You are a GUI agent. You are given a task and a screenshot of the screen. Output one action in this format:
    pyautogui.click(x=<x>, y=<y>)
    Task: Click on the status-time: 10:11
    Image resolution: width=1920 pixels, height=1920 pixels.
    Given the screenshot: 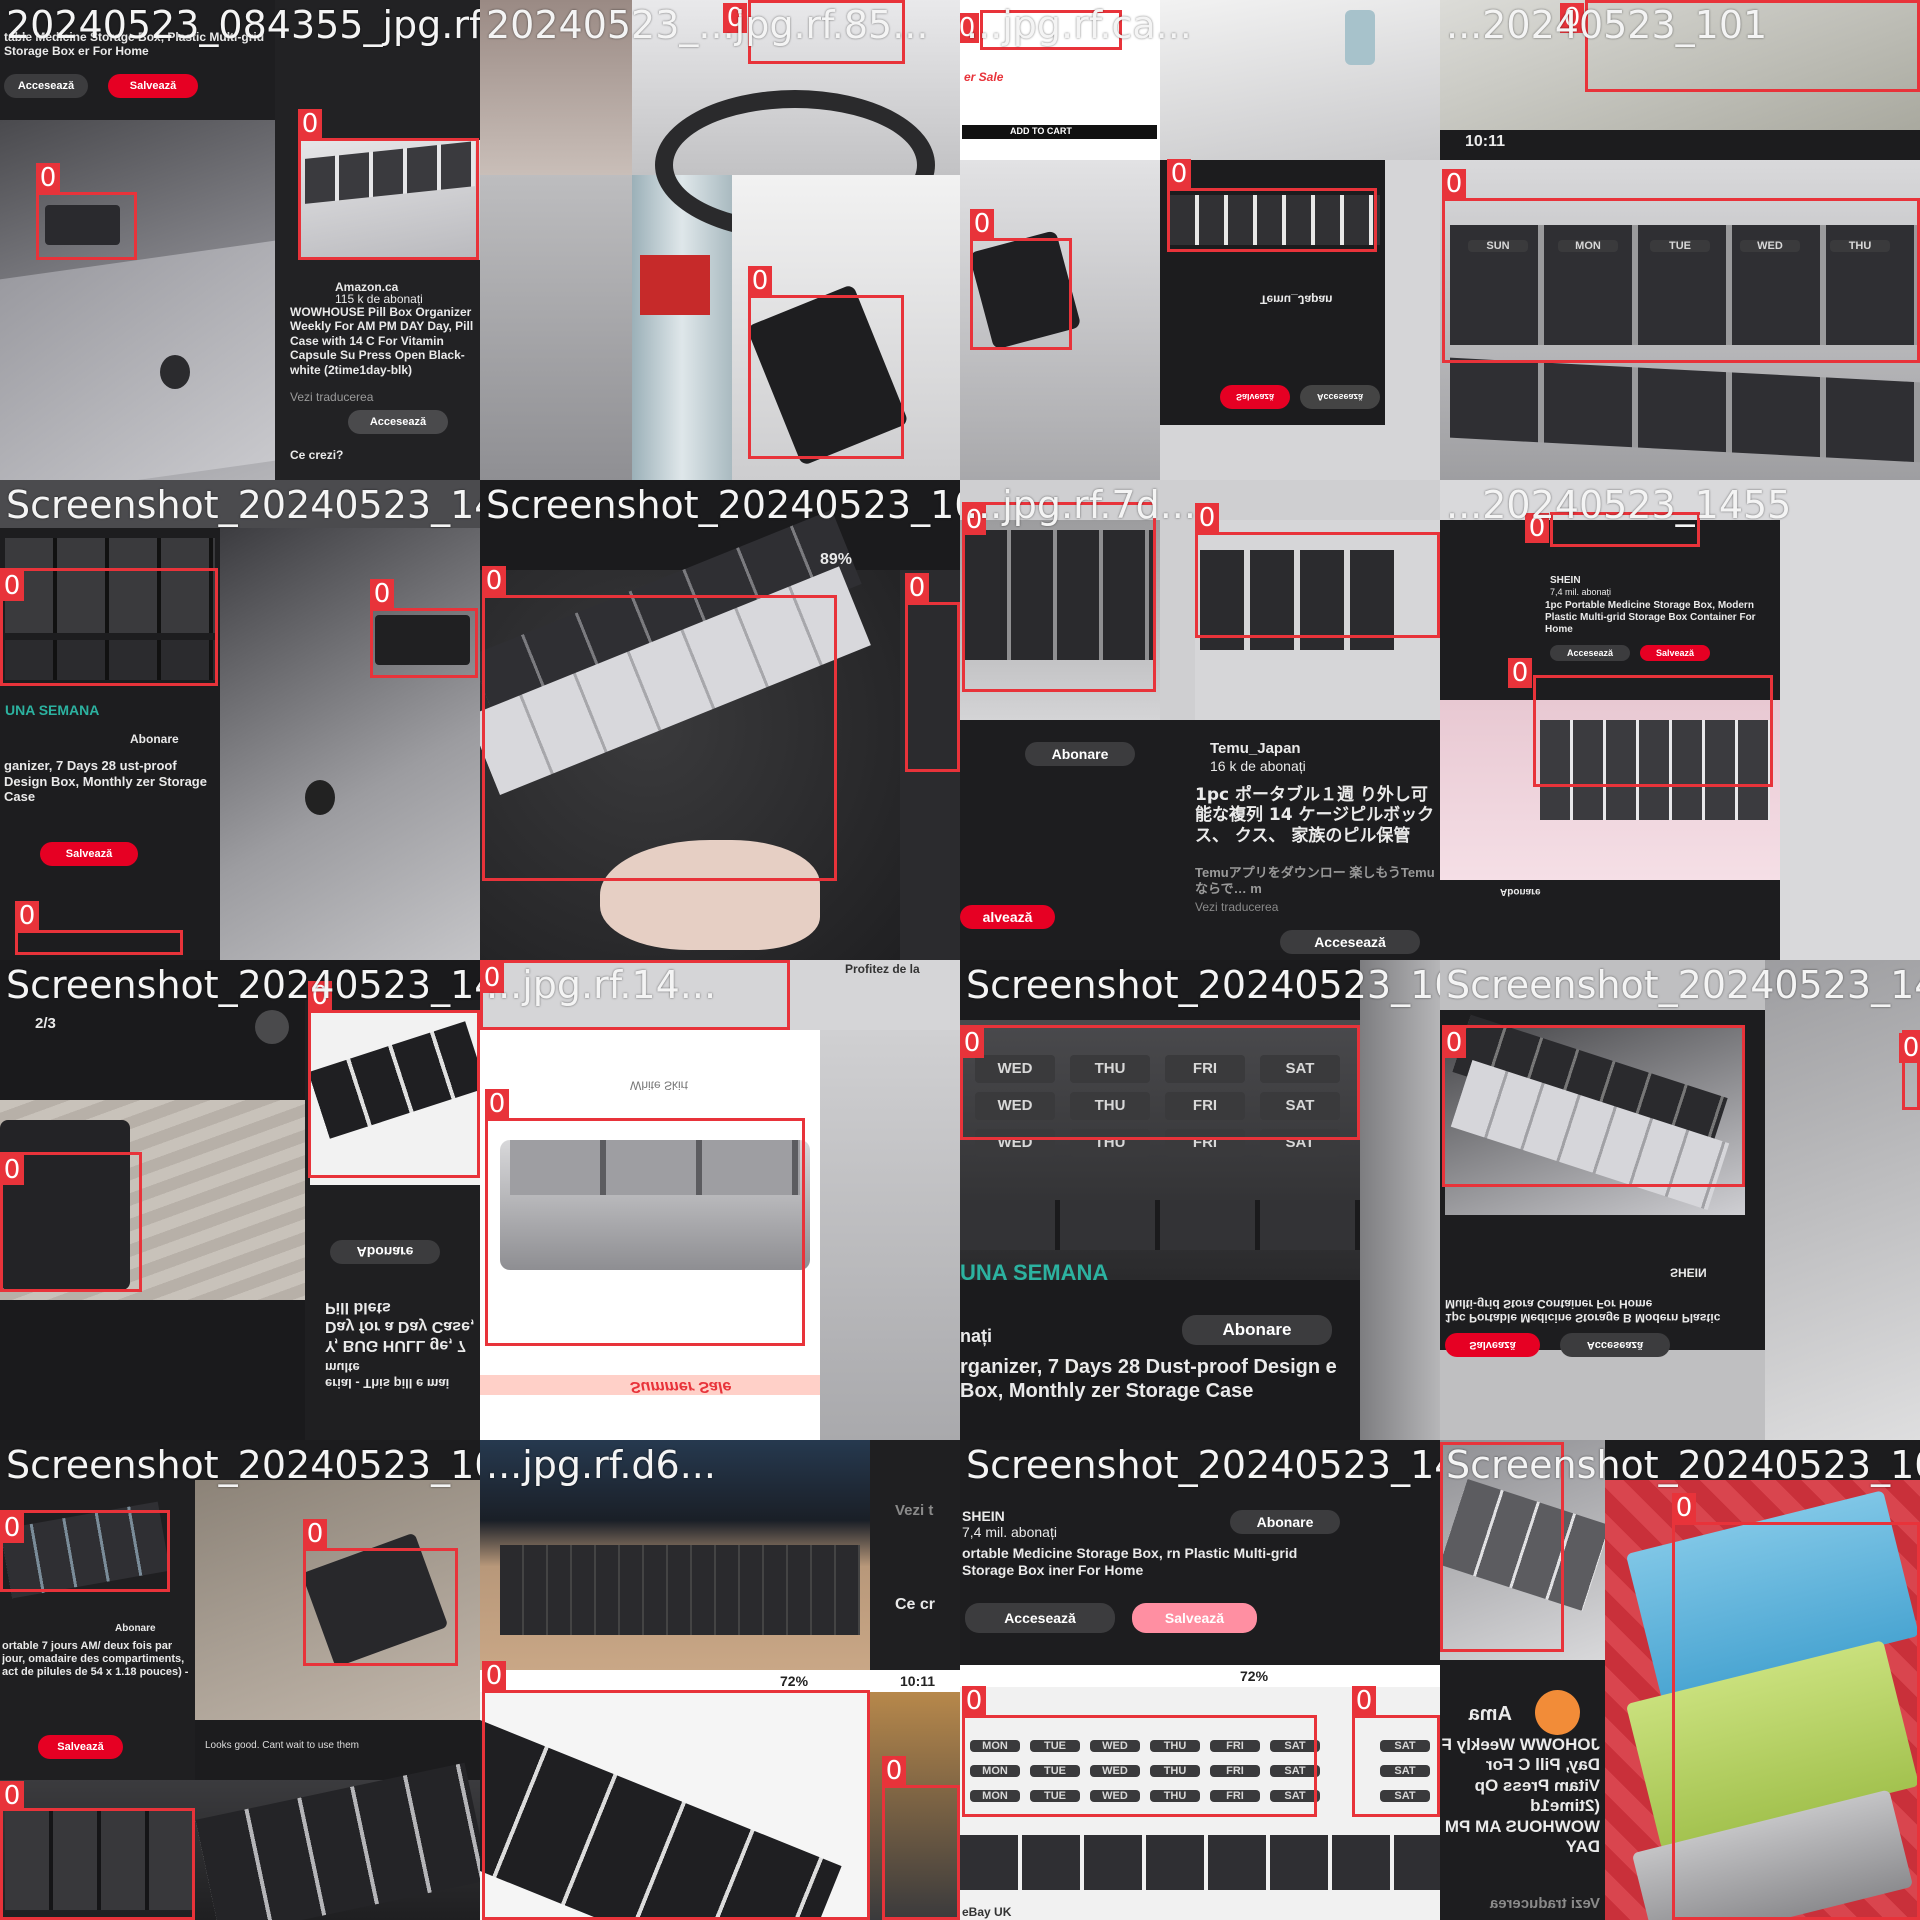 What is the action you would take?
    pyautogui.click(x=1485, y=141)
    